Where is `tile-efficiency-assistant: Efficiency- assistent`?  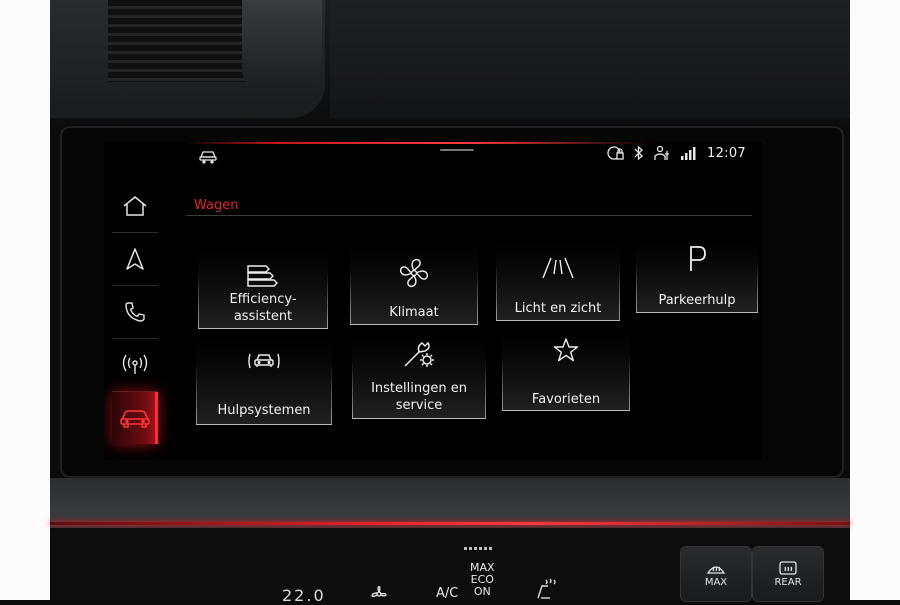 tile-efficiency-assistant: Efficiency- assistent is located at coordinates (263, 288).